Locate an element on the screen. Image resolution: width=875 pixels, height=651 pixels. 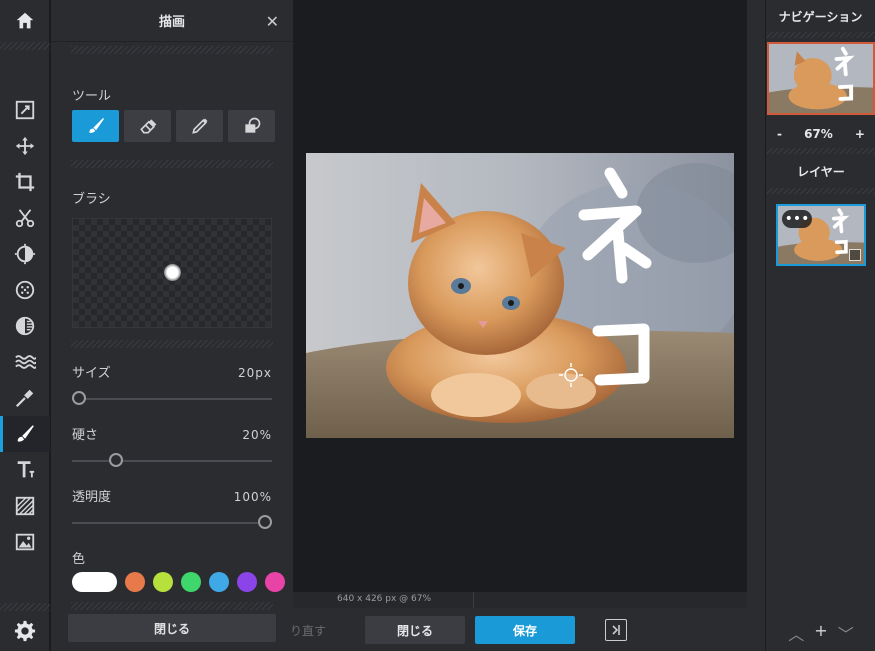
panel-toggle-icon is located at coordinates (616, 630).